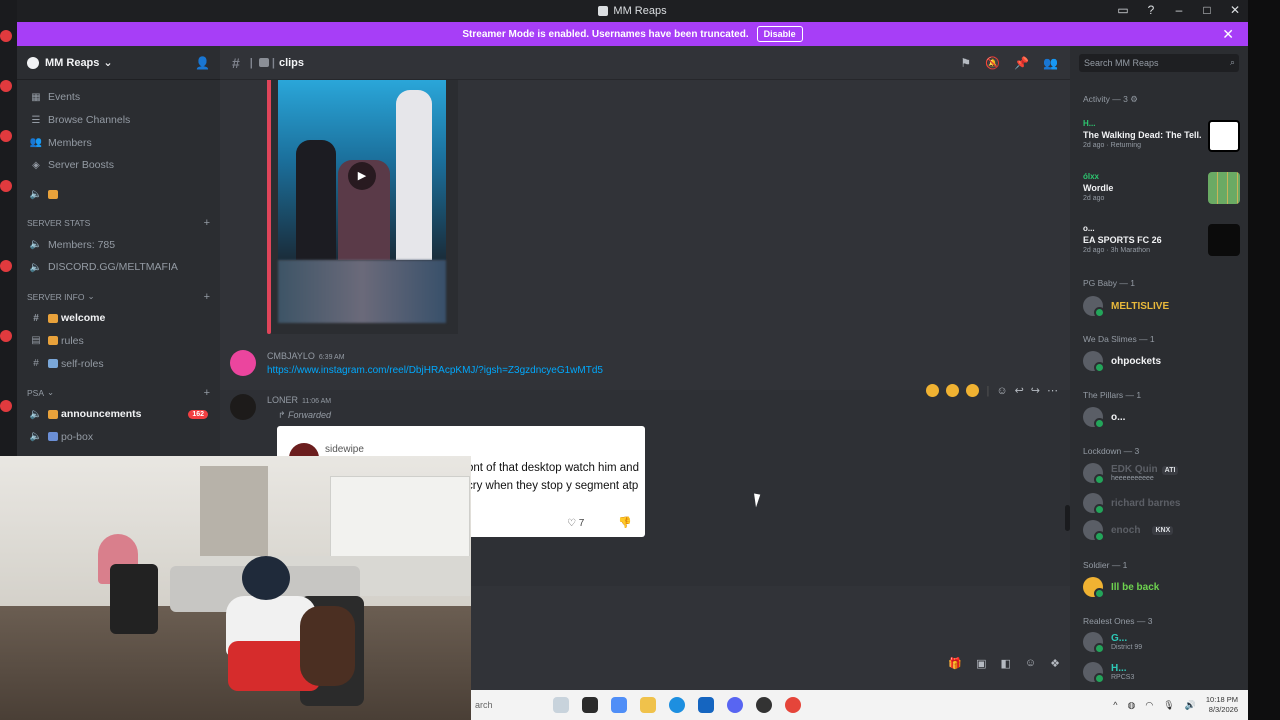 The width and height of the screenshot is (1280, 720). What do you see at coordinates (118, 63) in the screenshot?
I see `server-header: MM Reaps ⌄ 👤` at bounding box center [118, 63].